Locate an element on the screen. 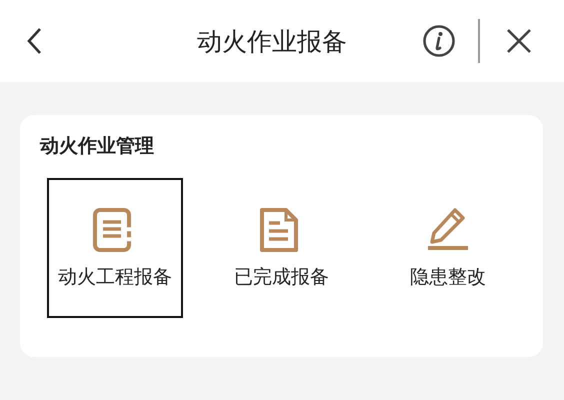  menu-item: 动火工程报备 is located at coordinates (115, 248).